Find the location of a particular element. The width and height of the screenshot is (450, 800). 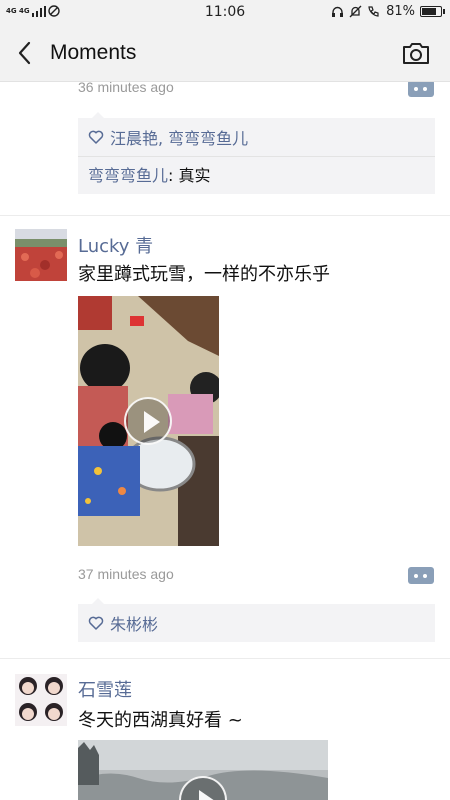

interaction-box: 朱彬彬 is located at coordinates (256, 620).